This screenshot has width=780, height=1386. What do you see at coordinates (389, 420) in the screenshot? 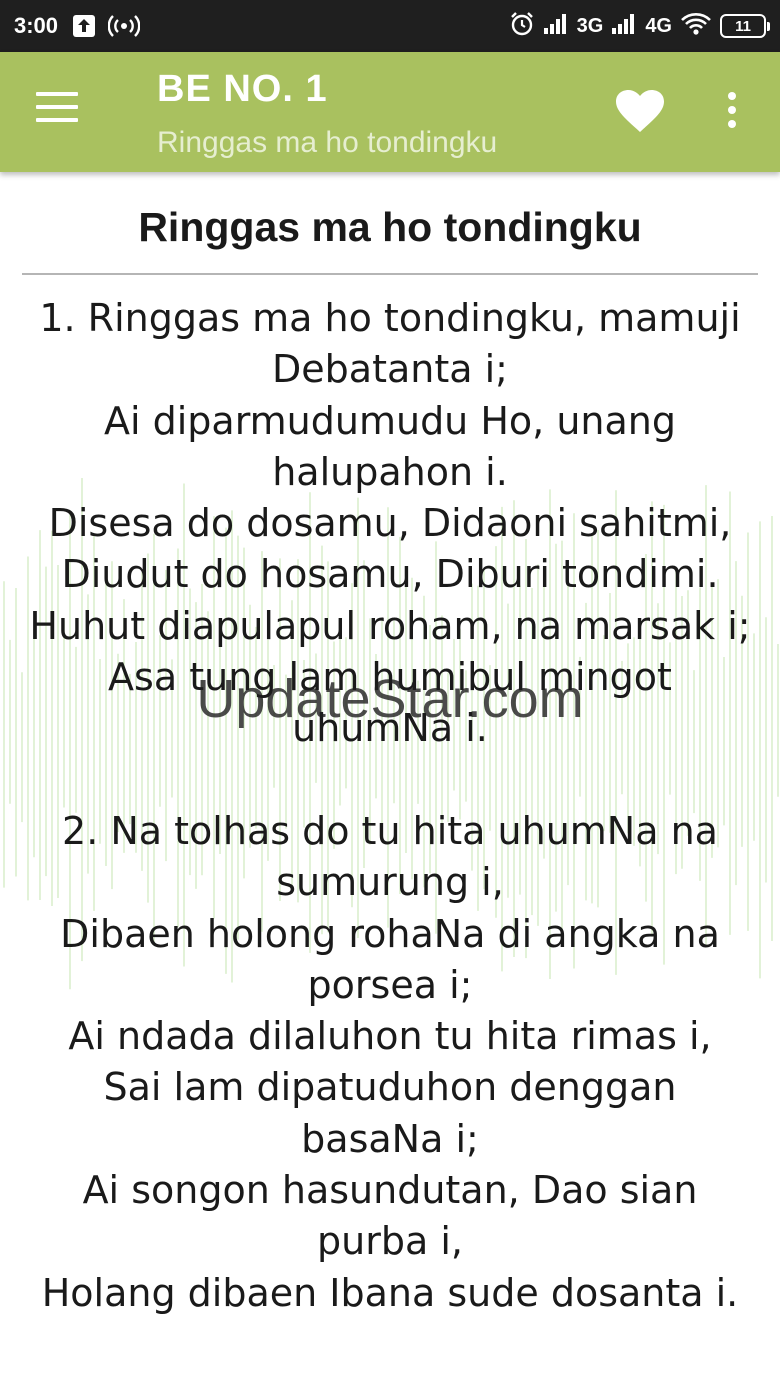
I see `lyric-line: Ai diparmudumudu Ho, unang` at bounding box center [389, 420].